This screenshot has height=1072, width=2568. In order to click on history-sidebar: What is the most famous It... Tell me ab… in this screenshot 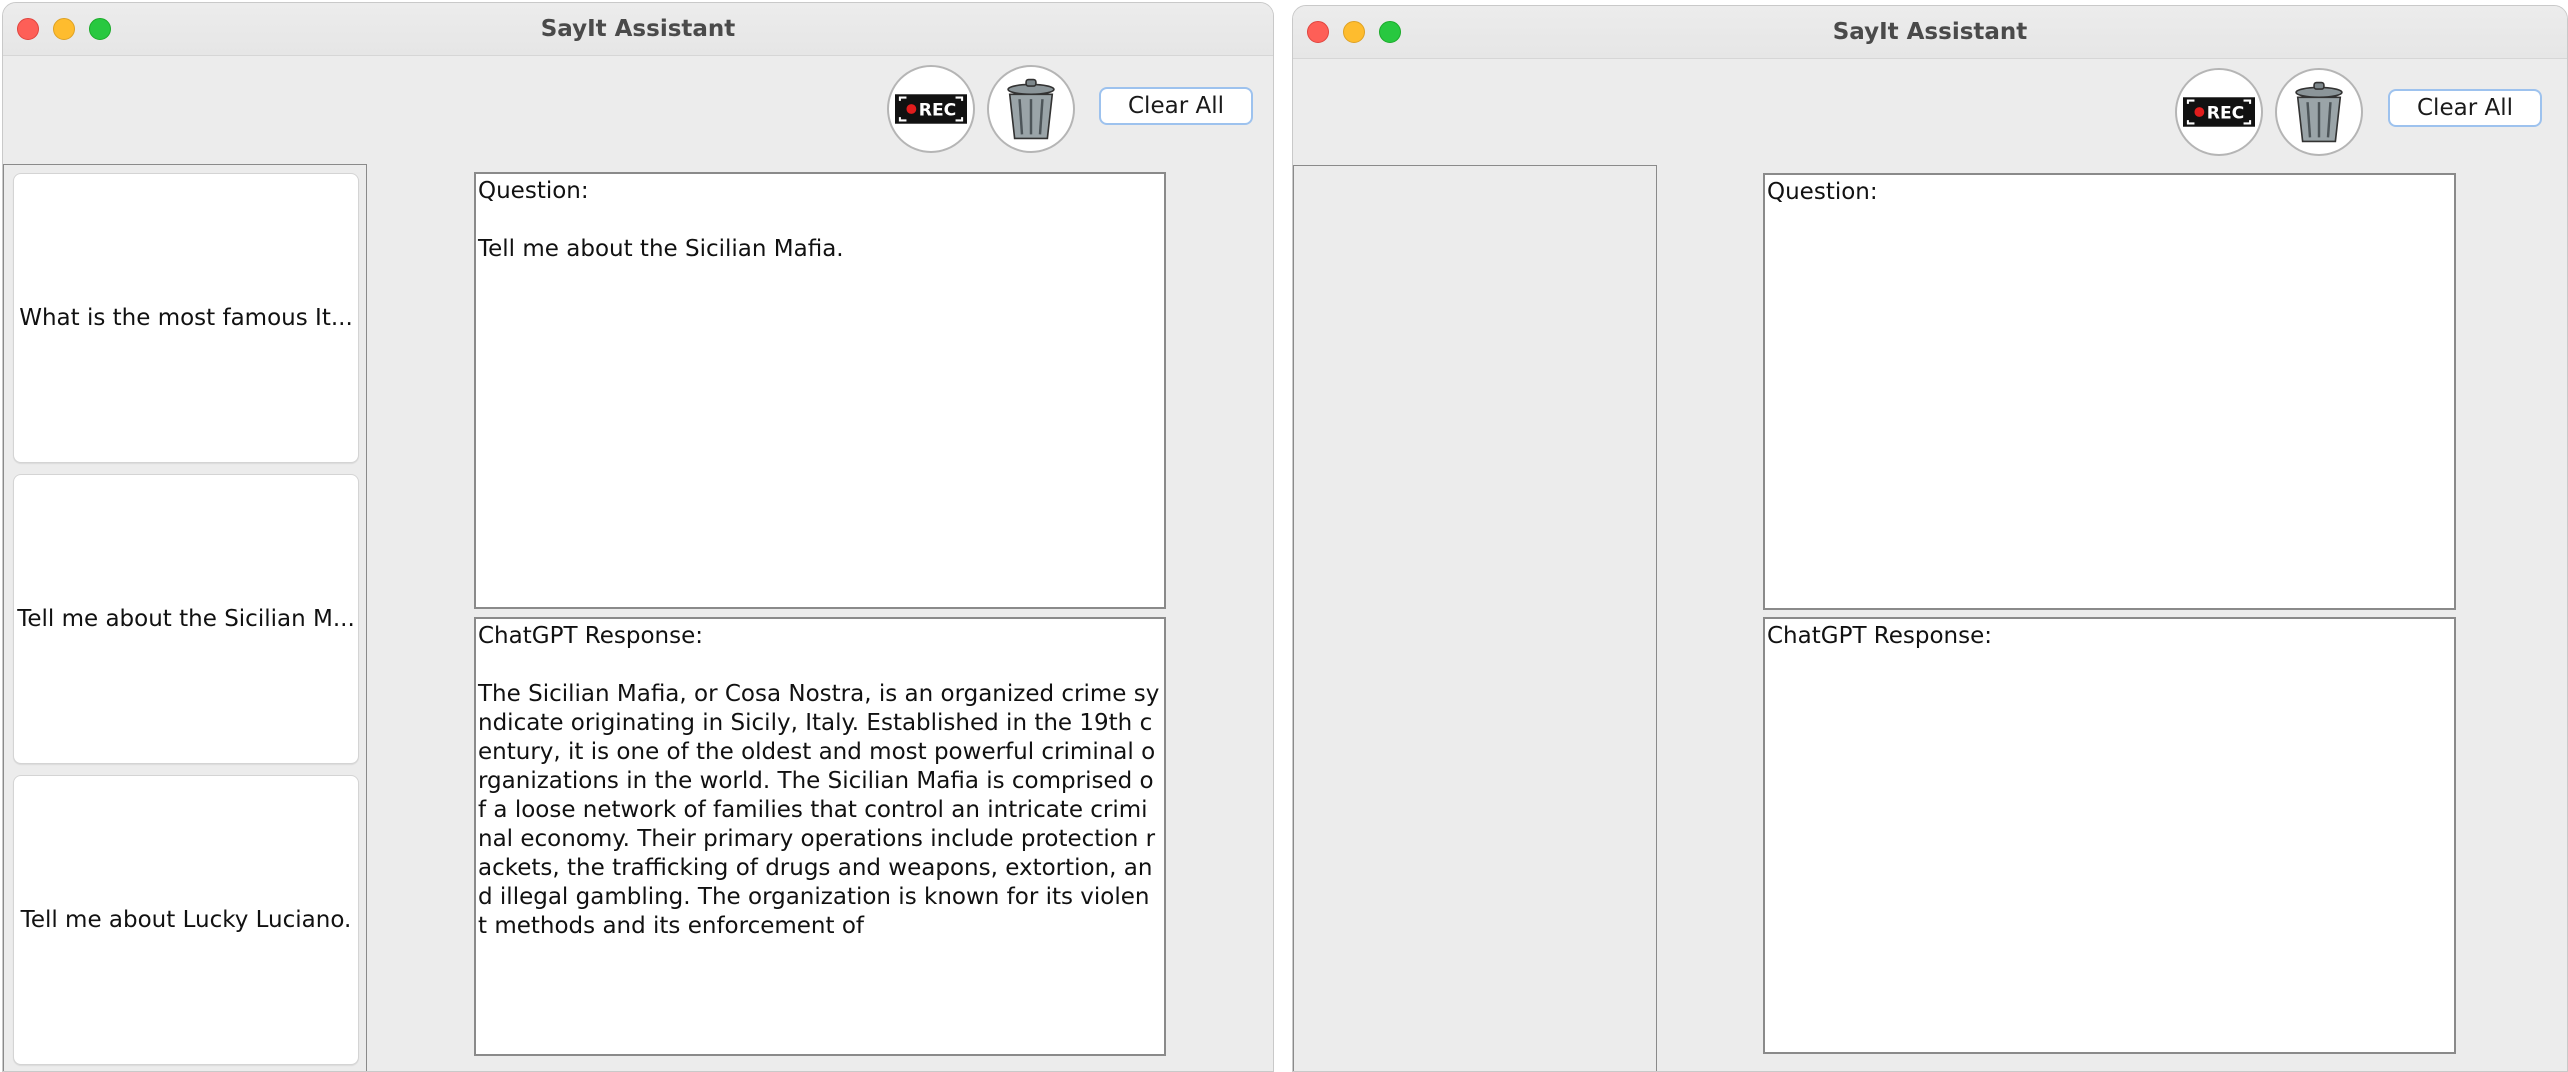, I will do `click(185, 617)`.